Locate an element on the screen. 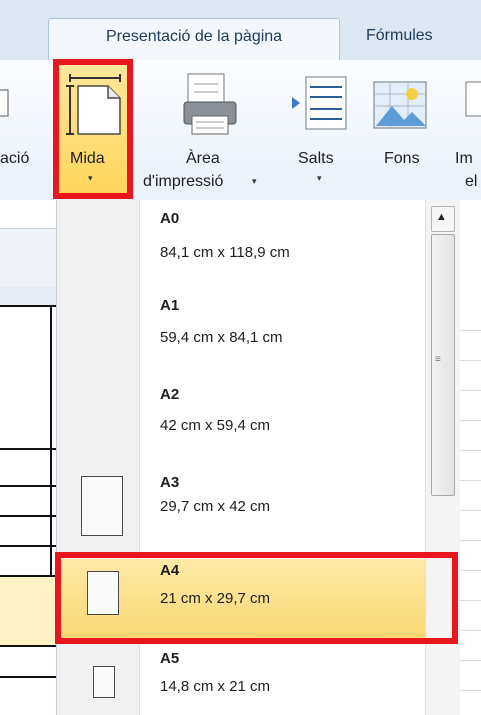 This screenshot has height=715, width=481. print-titles-icon is located at coordinates (473, 99).